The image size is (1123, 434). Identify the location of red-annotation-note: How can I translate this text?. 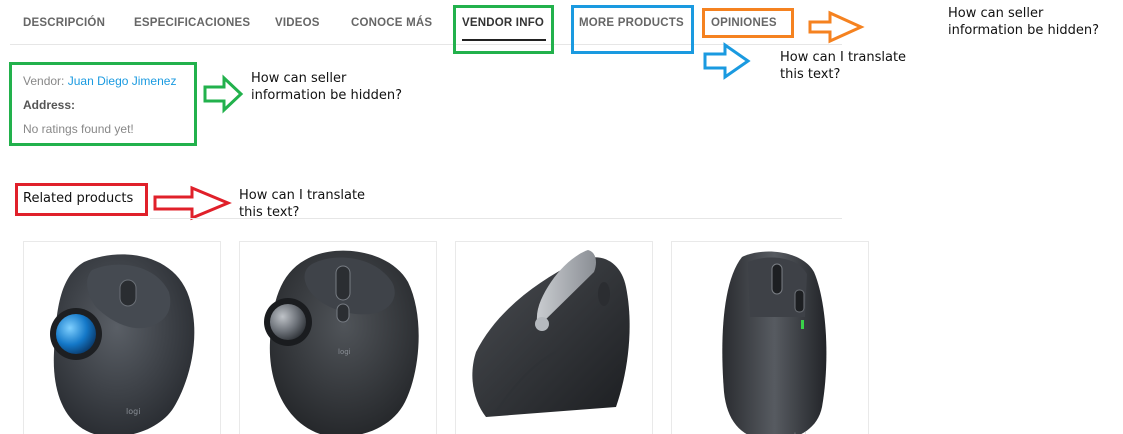
(302, 204).